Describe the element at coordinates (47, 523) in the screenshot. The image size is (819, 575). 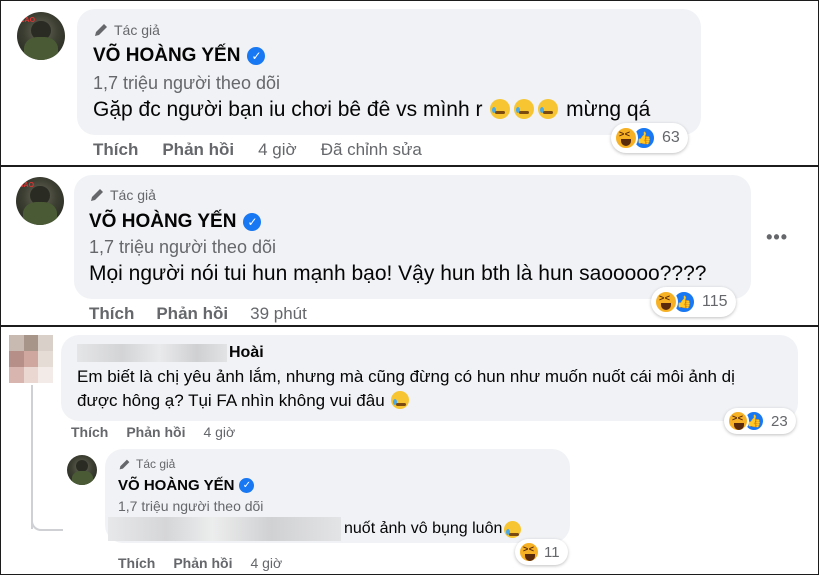
I see `thread-line-curve` at that location.